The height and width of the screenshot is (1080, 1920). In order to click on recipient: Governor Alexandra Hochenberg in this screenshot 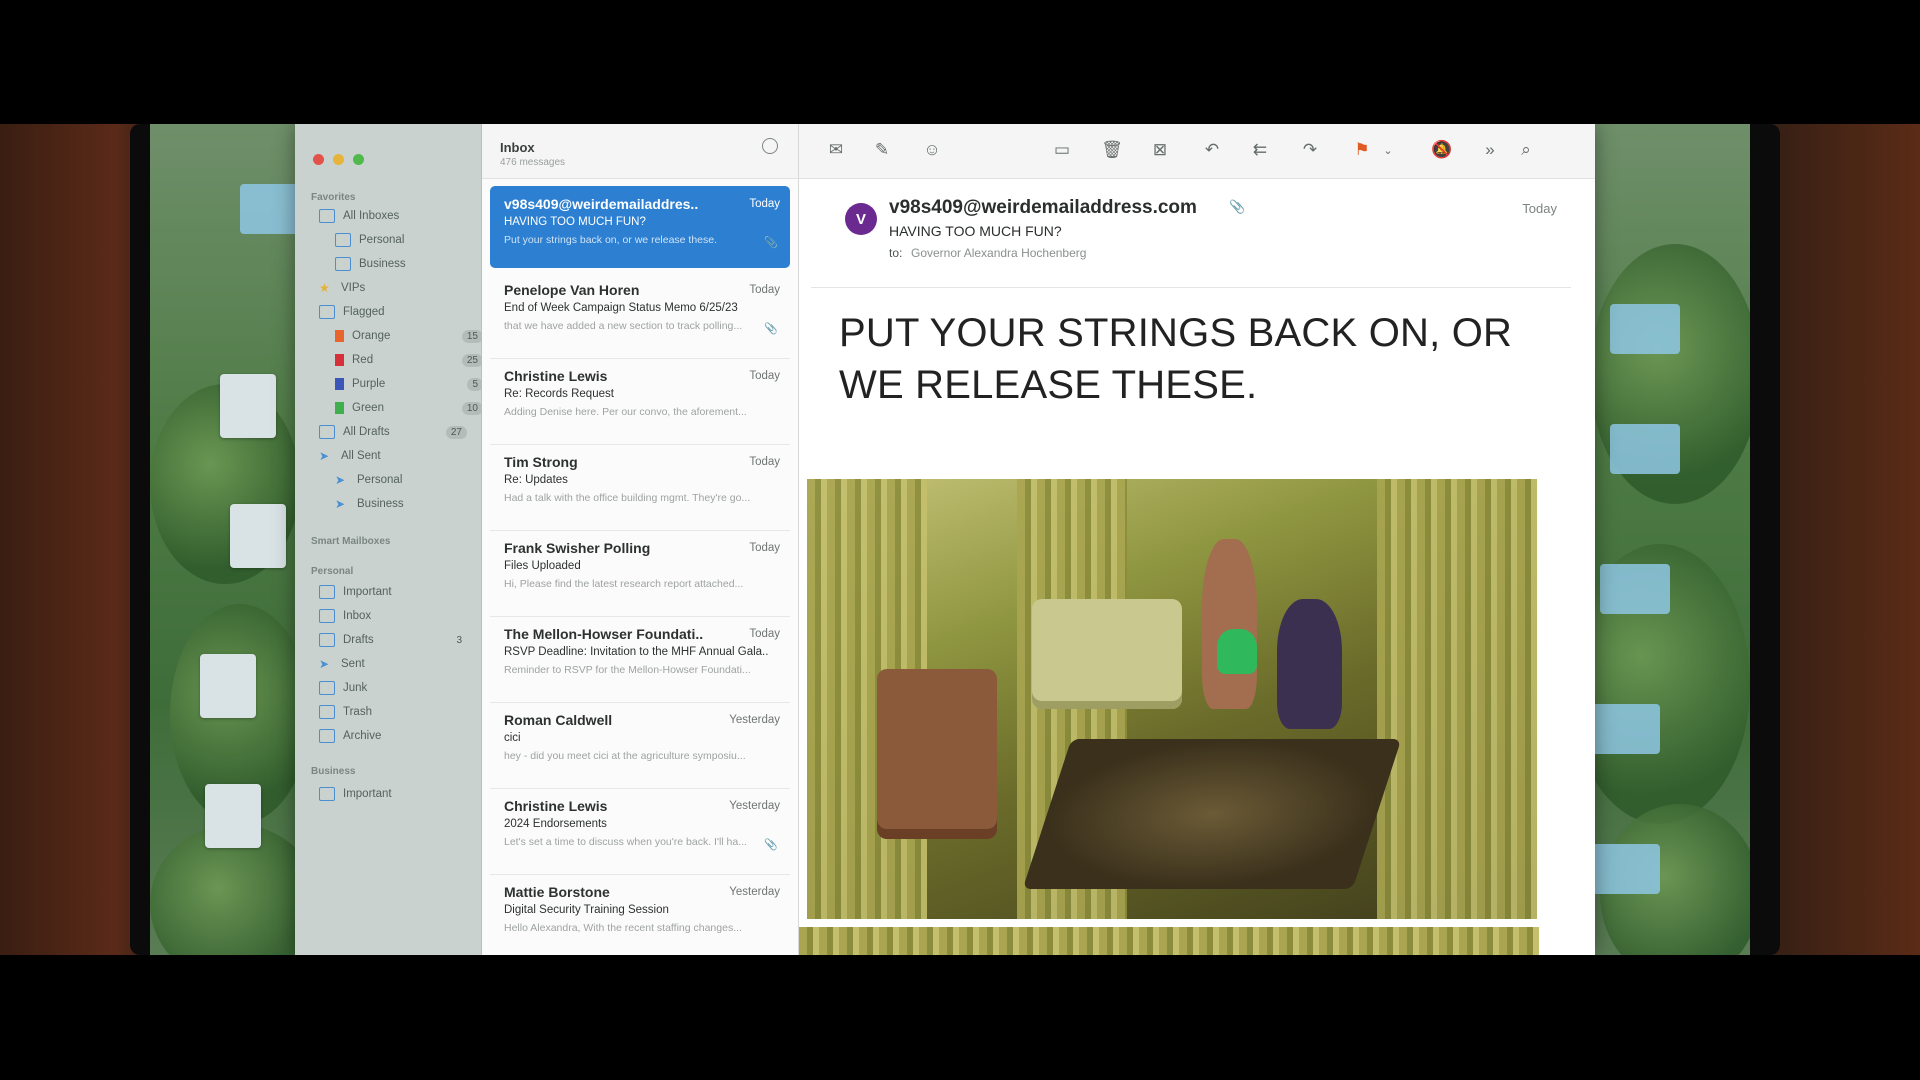, I will do `click(998, 253)`.